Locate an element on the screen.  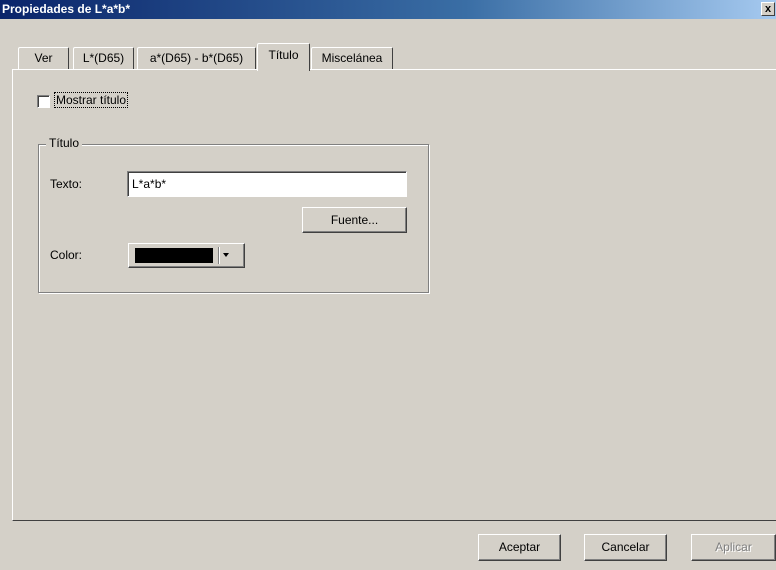
title-bar: Propiedades de L*a*b* x is located at coordinates (388, 9).